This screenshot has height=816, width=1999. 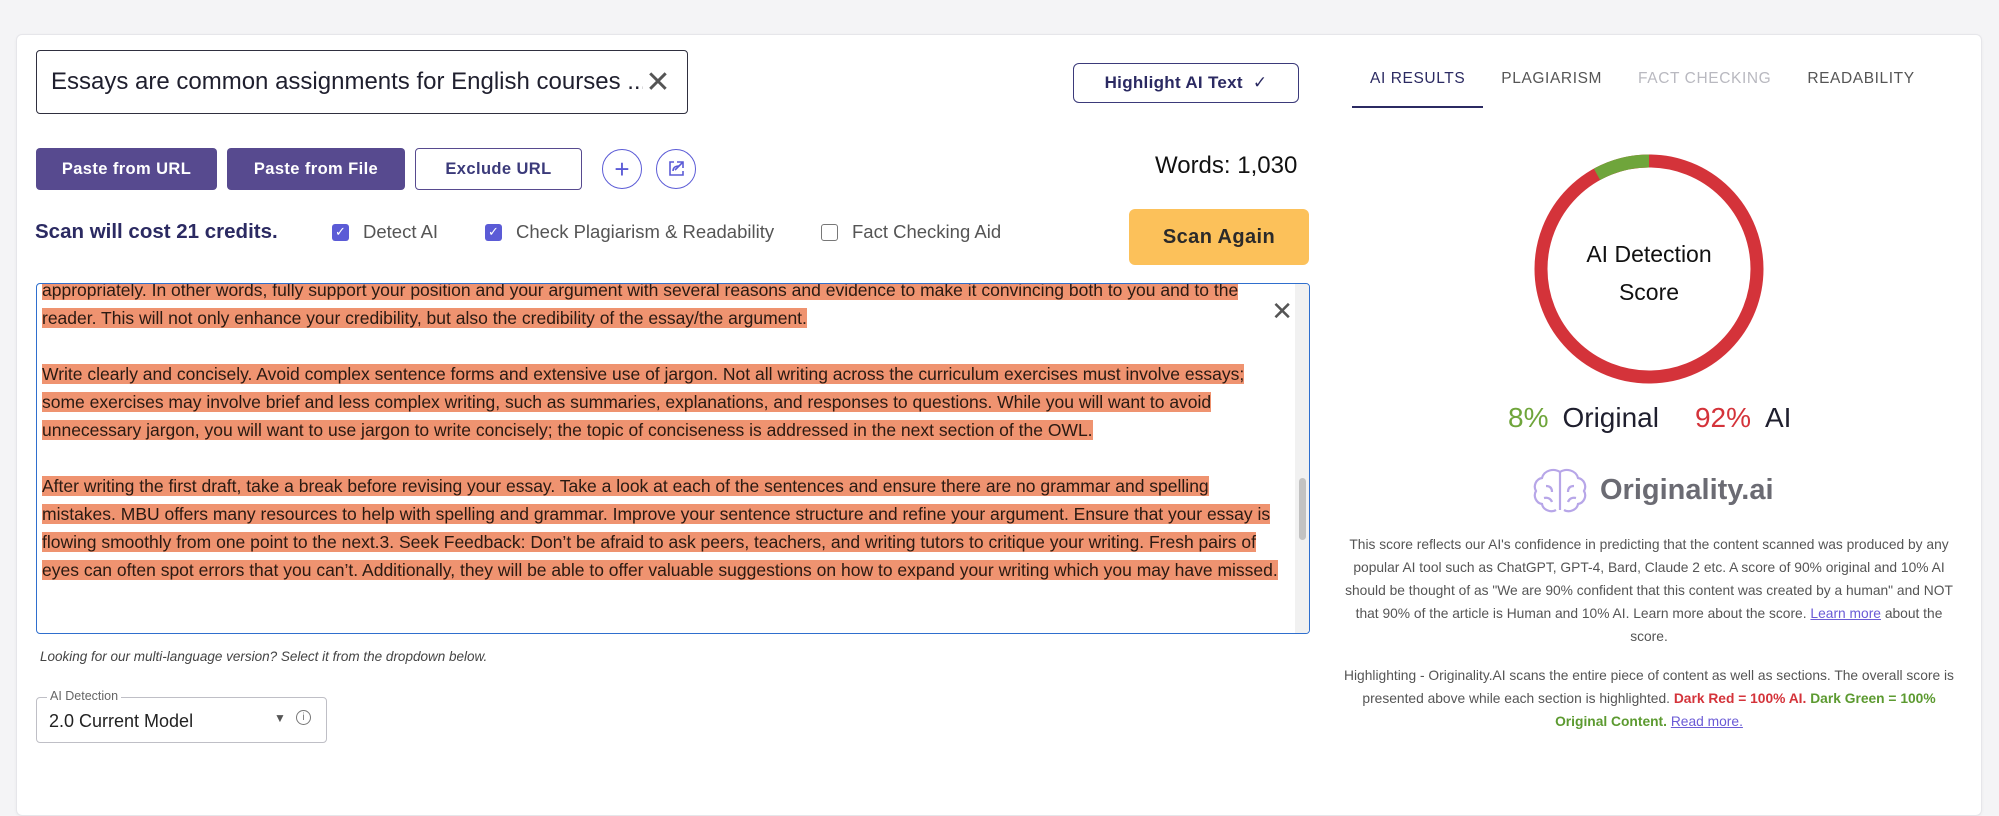 I want to click on detect-ai-option: ✓ Detect AI, so click(x=385, y=232).